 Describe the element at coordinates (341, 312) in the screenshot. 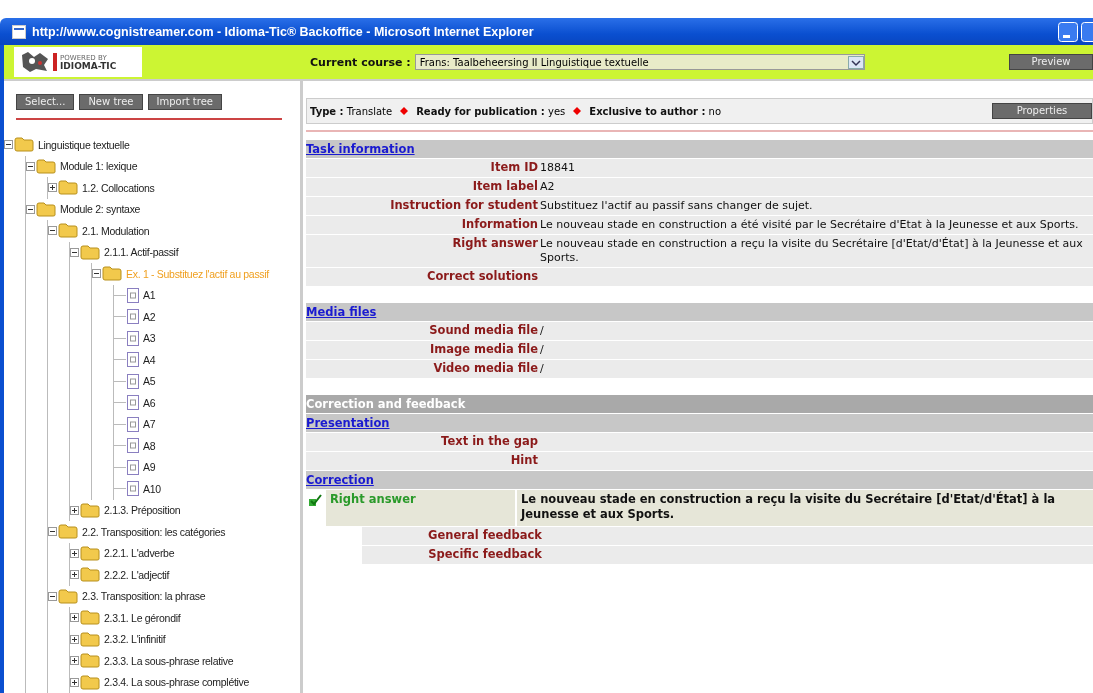

I see `section-link: Media files` at that location.